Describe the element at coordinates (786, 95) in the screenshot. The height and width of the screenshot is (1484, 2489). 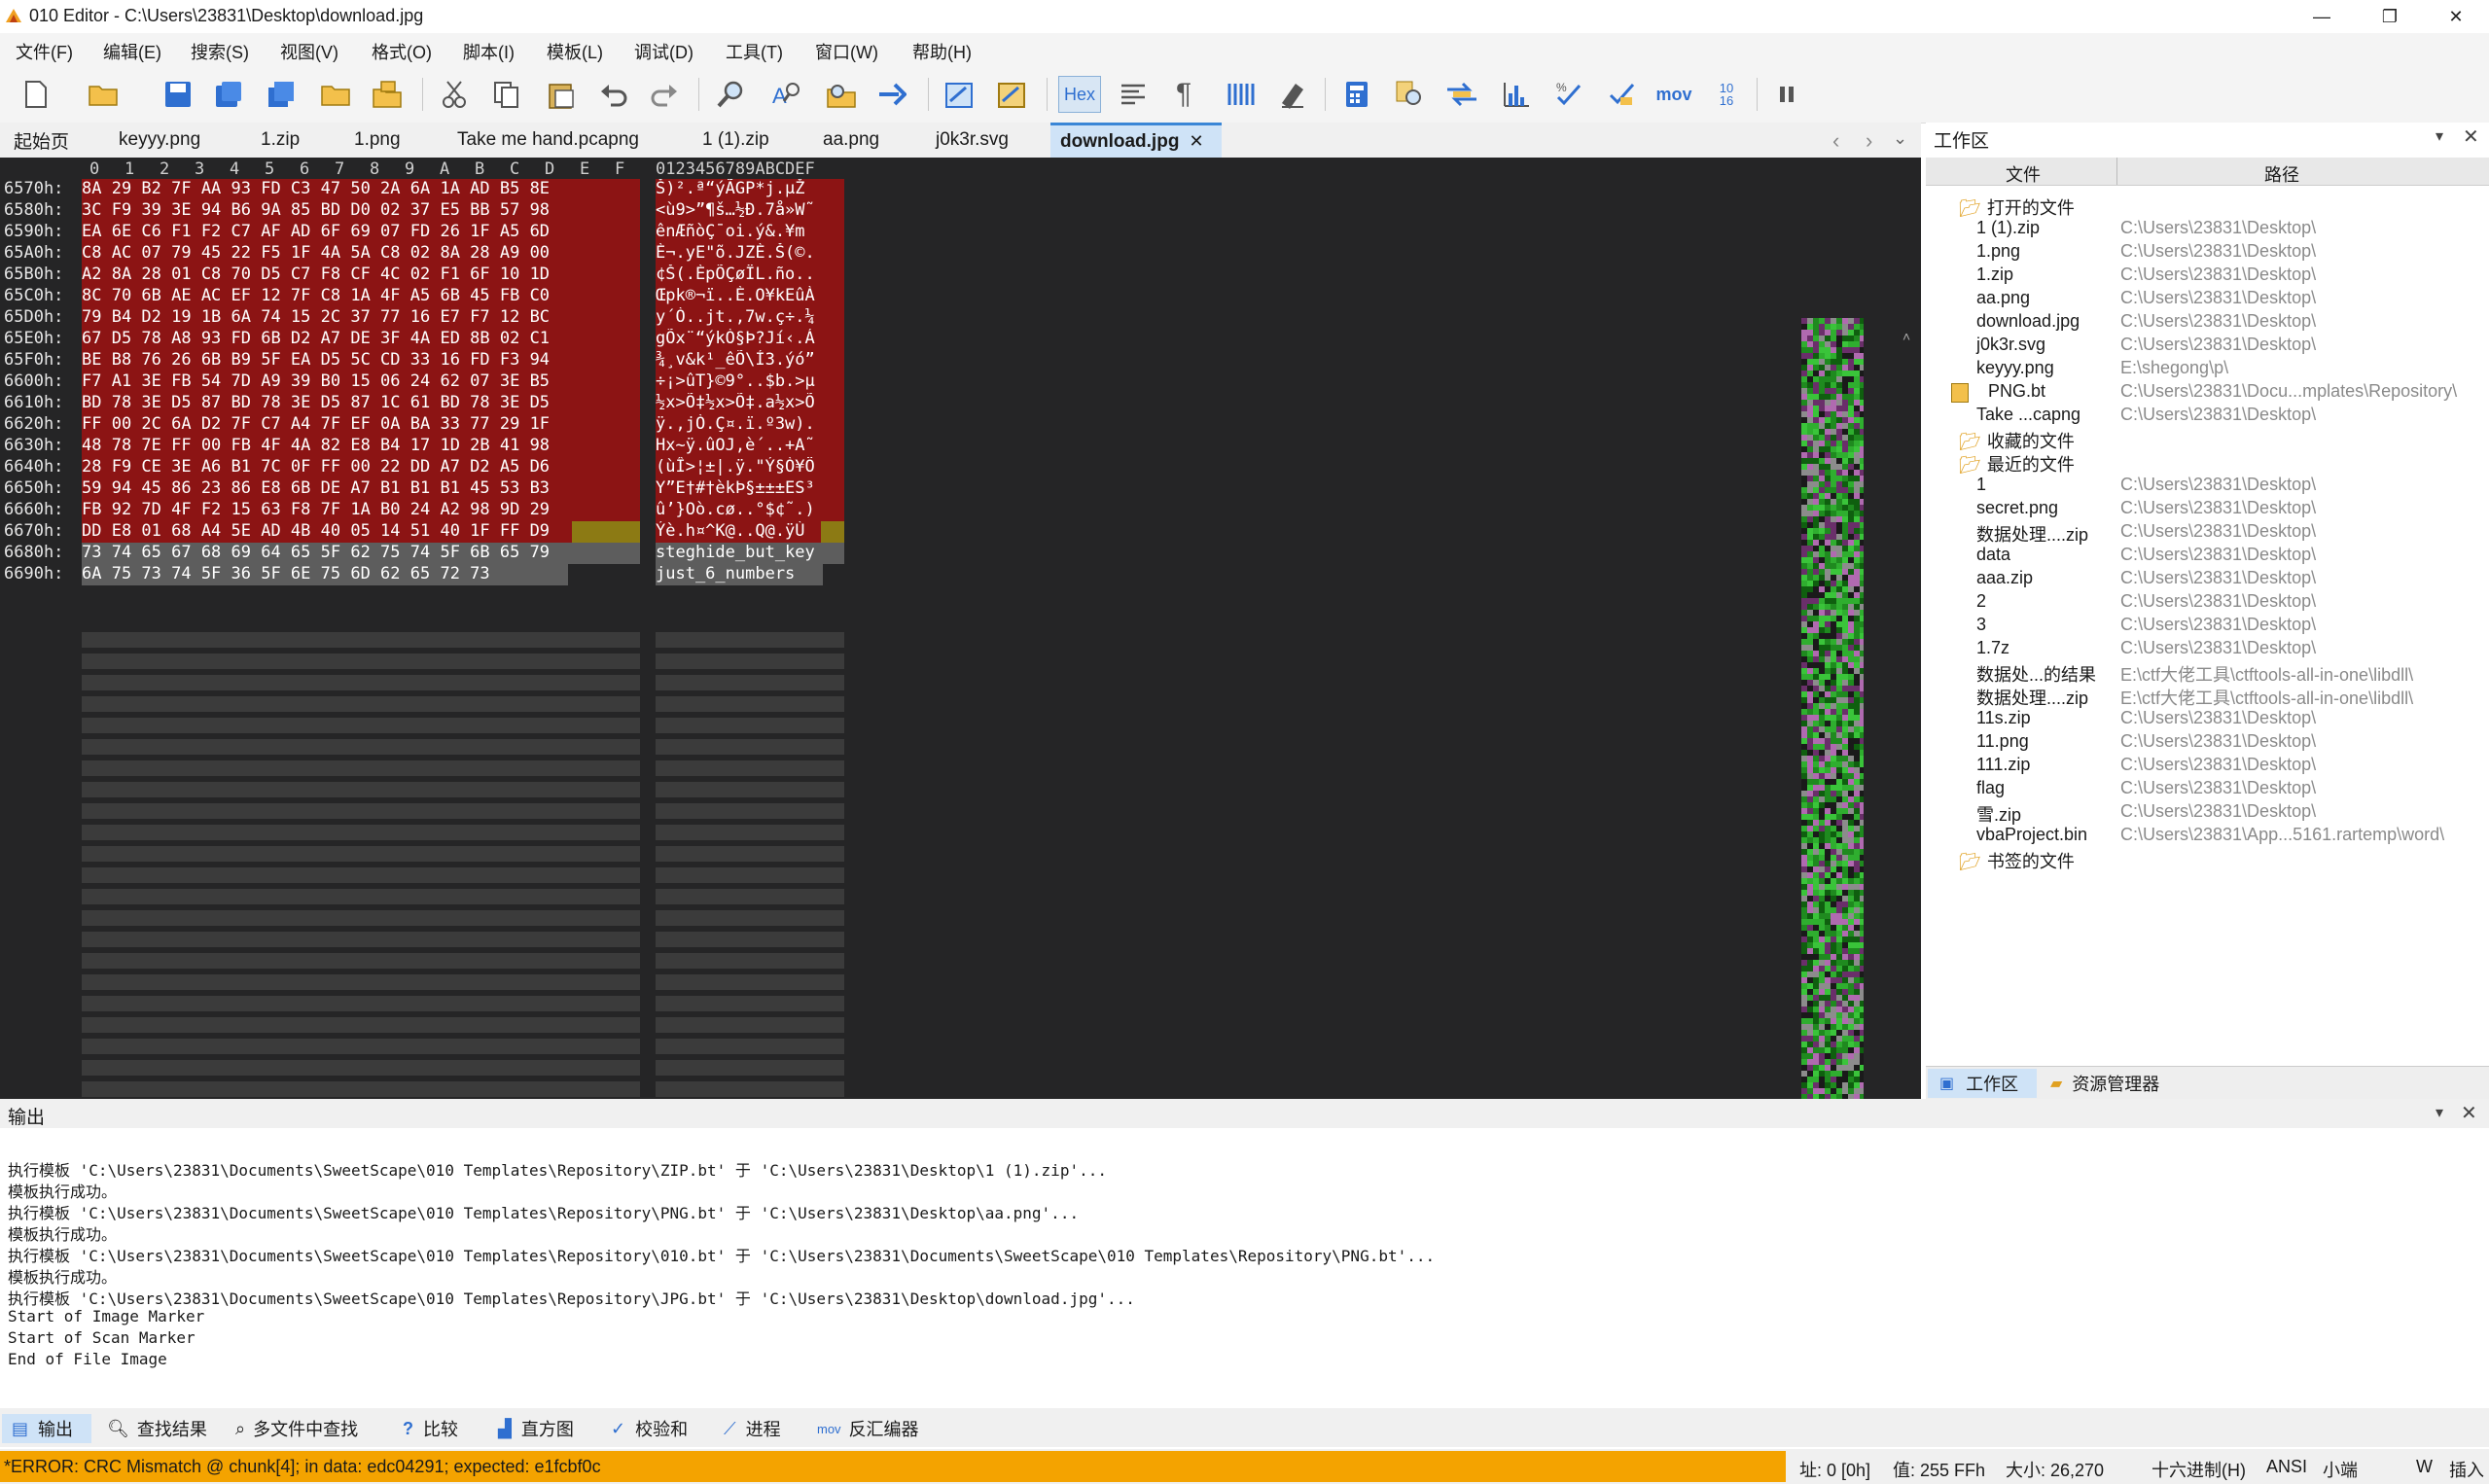
I see `replace-icon: A` at that location.